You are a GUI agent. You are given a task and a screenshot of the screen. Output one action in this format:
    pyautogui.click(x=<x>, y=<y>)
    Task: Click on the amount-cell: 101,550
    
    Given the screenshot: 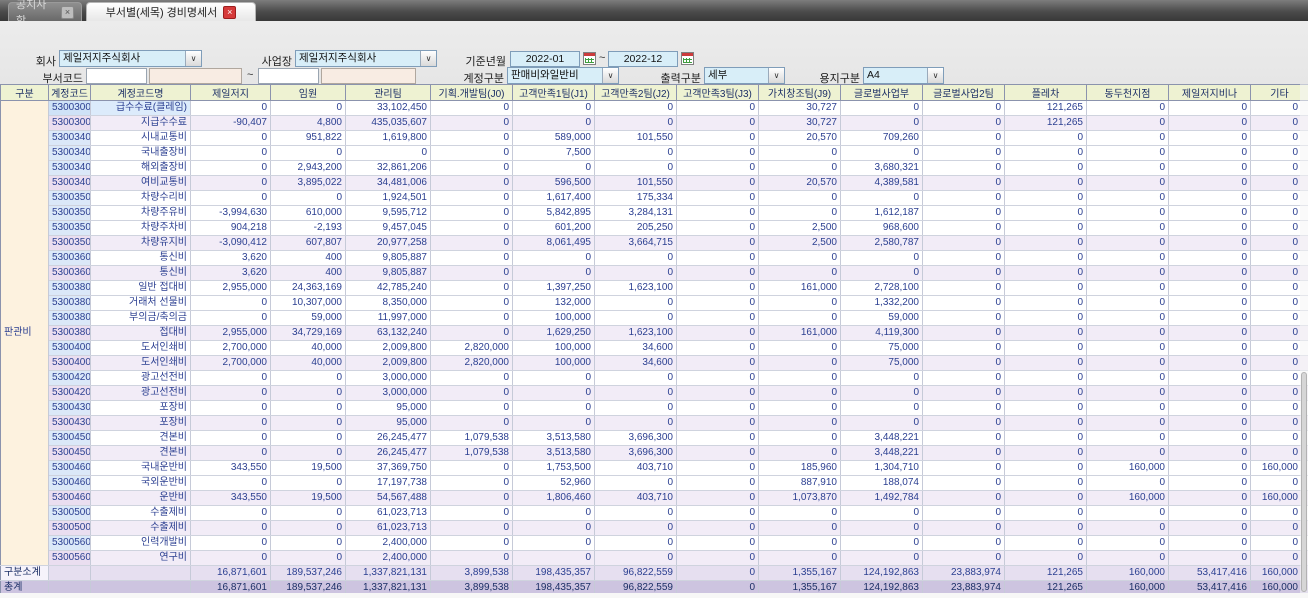 What is the action you would take?
    pyautogui.click(x=635, y=138)
    